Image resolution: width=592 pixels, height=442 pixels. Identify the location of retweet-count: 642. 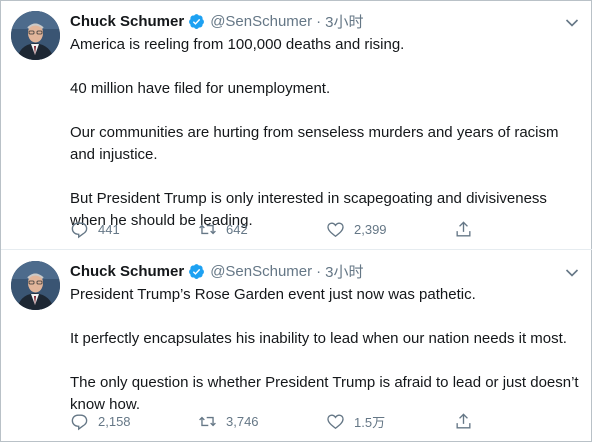
(237, 229).